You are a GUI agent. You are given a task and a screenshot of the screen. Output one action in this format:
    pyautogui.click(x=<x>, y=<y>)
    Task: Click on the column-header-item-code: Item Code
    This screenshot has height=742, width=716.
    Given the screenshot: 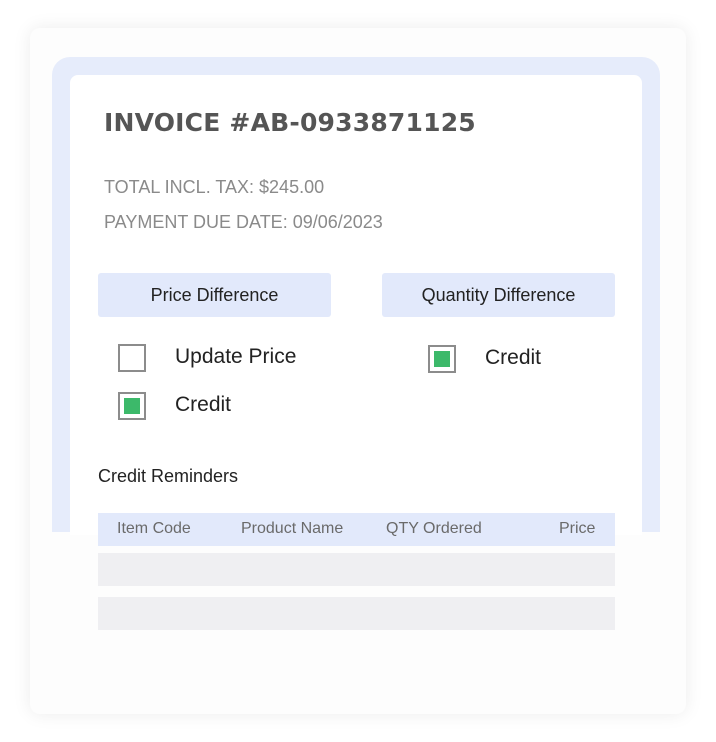 What is the action you would take?
    pyautogui.click(x=154, y=529)
    